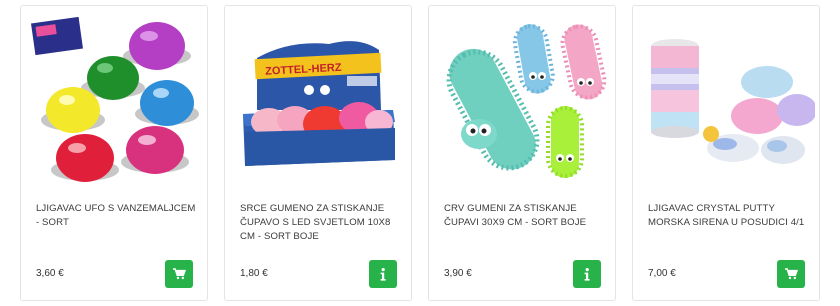  Describe the element at coordinates (458, 273) in the screenshot. I see `product-price: 3,90 €` at that location.